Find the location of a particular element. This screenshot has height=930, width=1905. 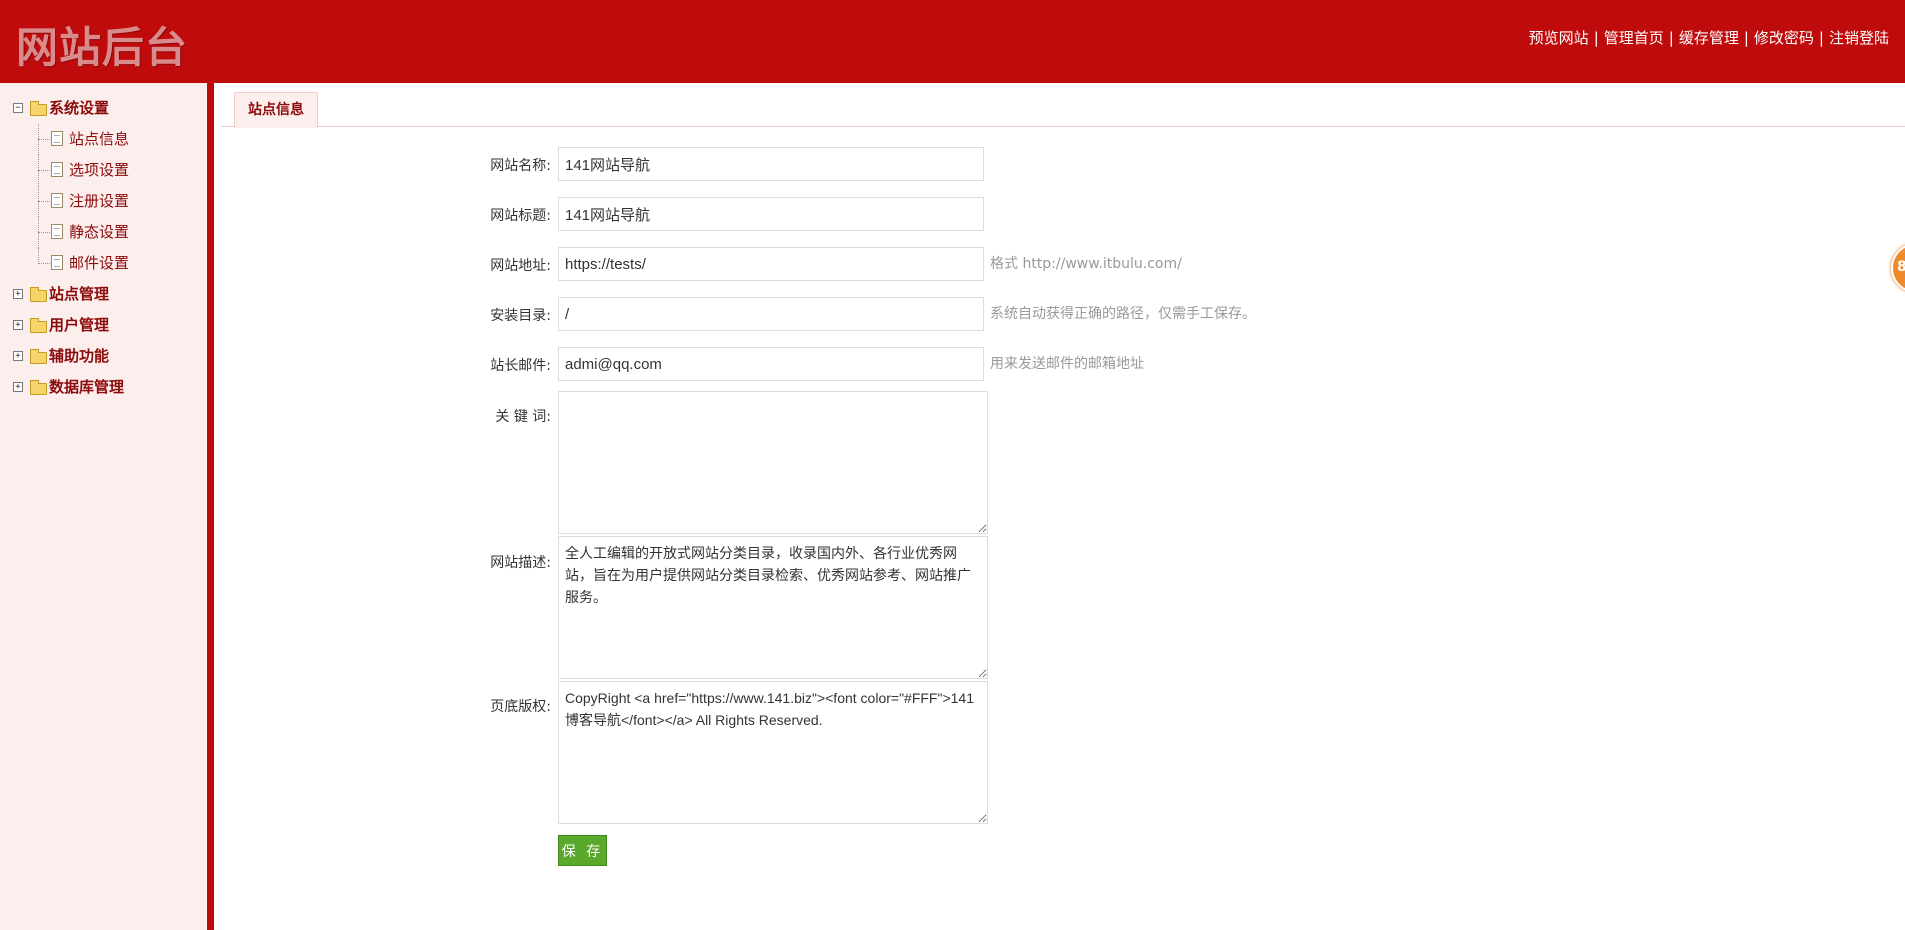

tree-item-label: 选项设置 is located at coordinates (99, 170).